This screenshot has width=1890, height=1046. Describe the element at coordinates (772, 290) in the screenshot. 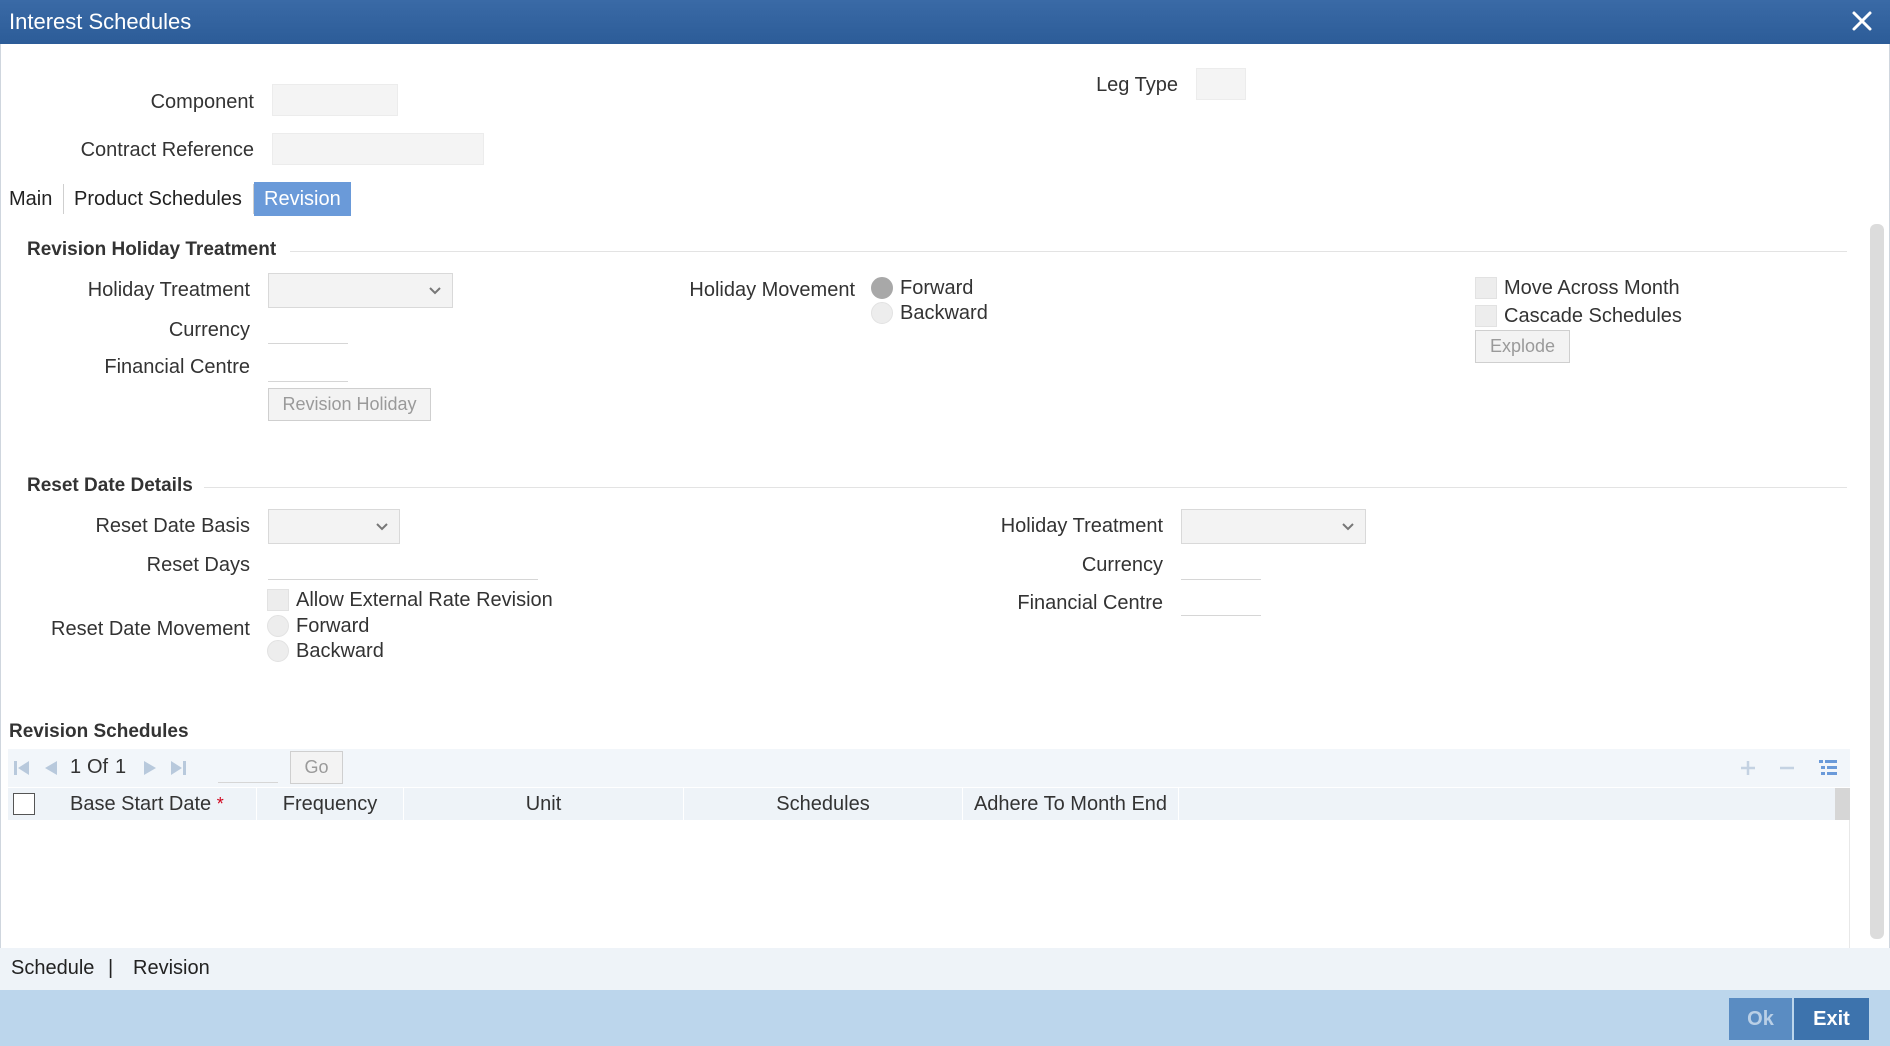

I see `holiday-movement-label: Holiday Movement` at that location.